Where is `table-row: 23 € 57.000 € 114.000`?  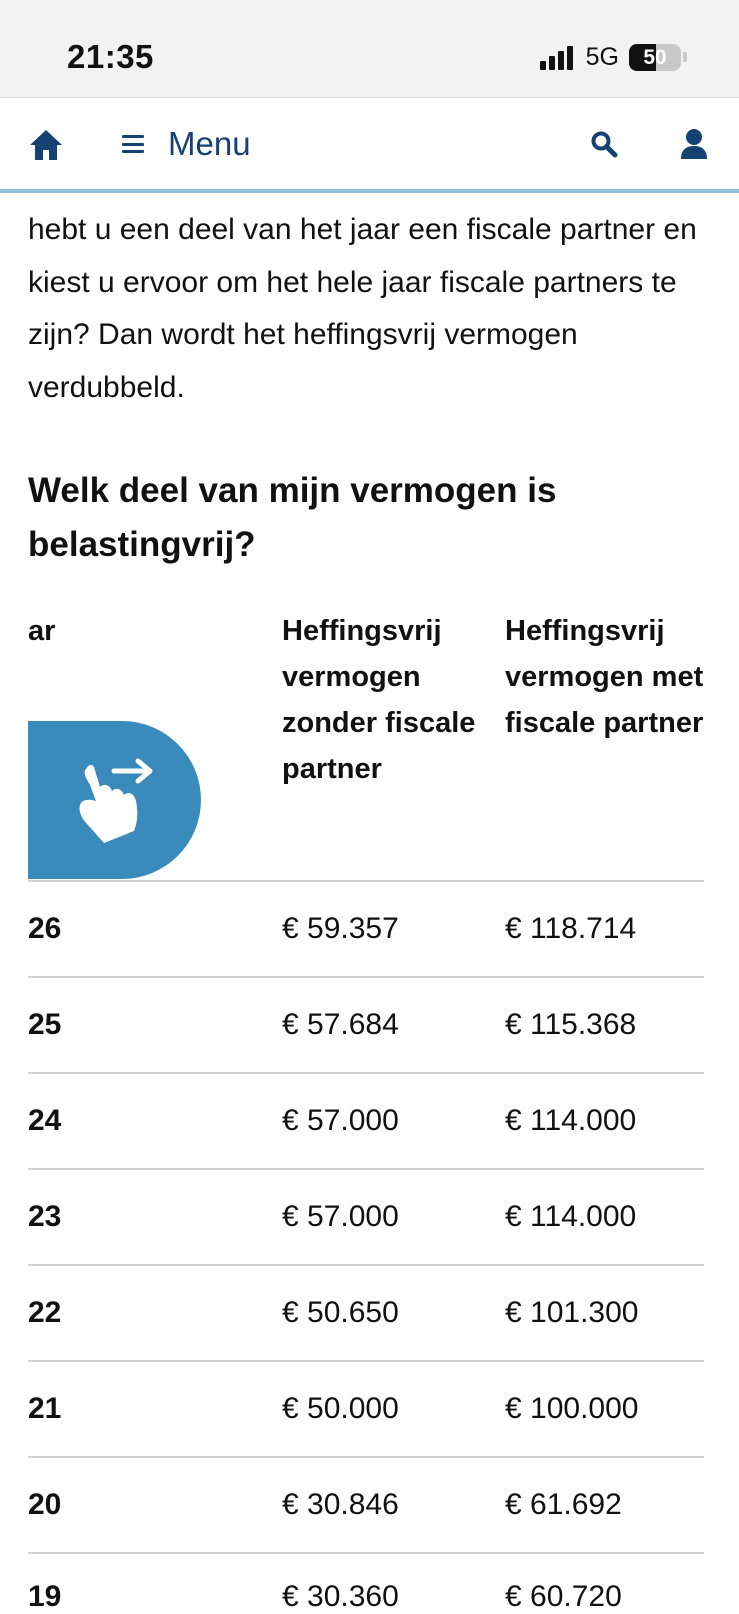 table-row: 23 € 57.000 € 114.000 is located at coordinates (366, 1216).